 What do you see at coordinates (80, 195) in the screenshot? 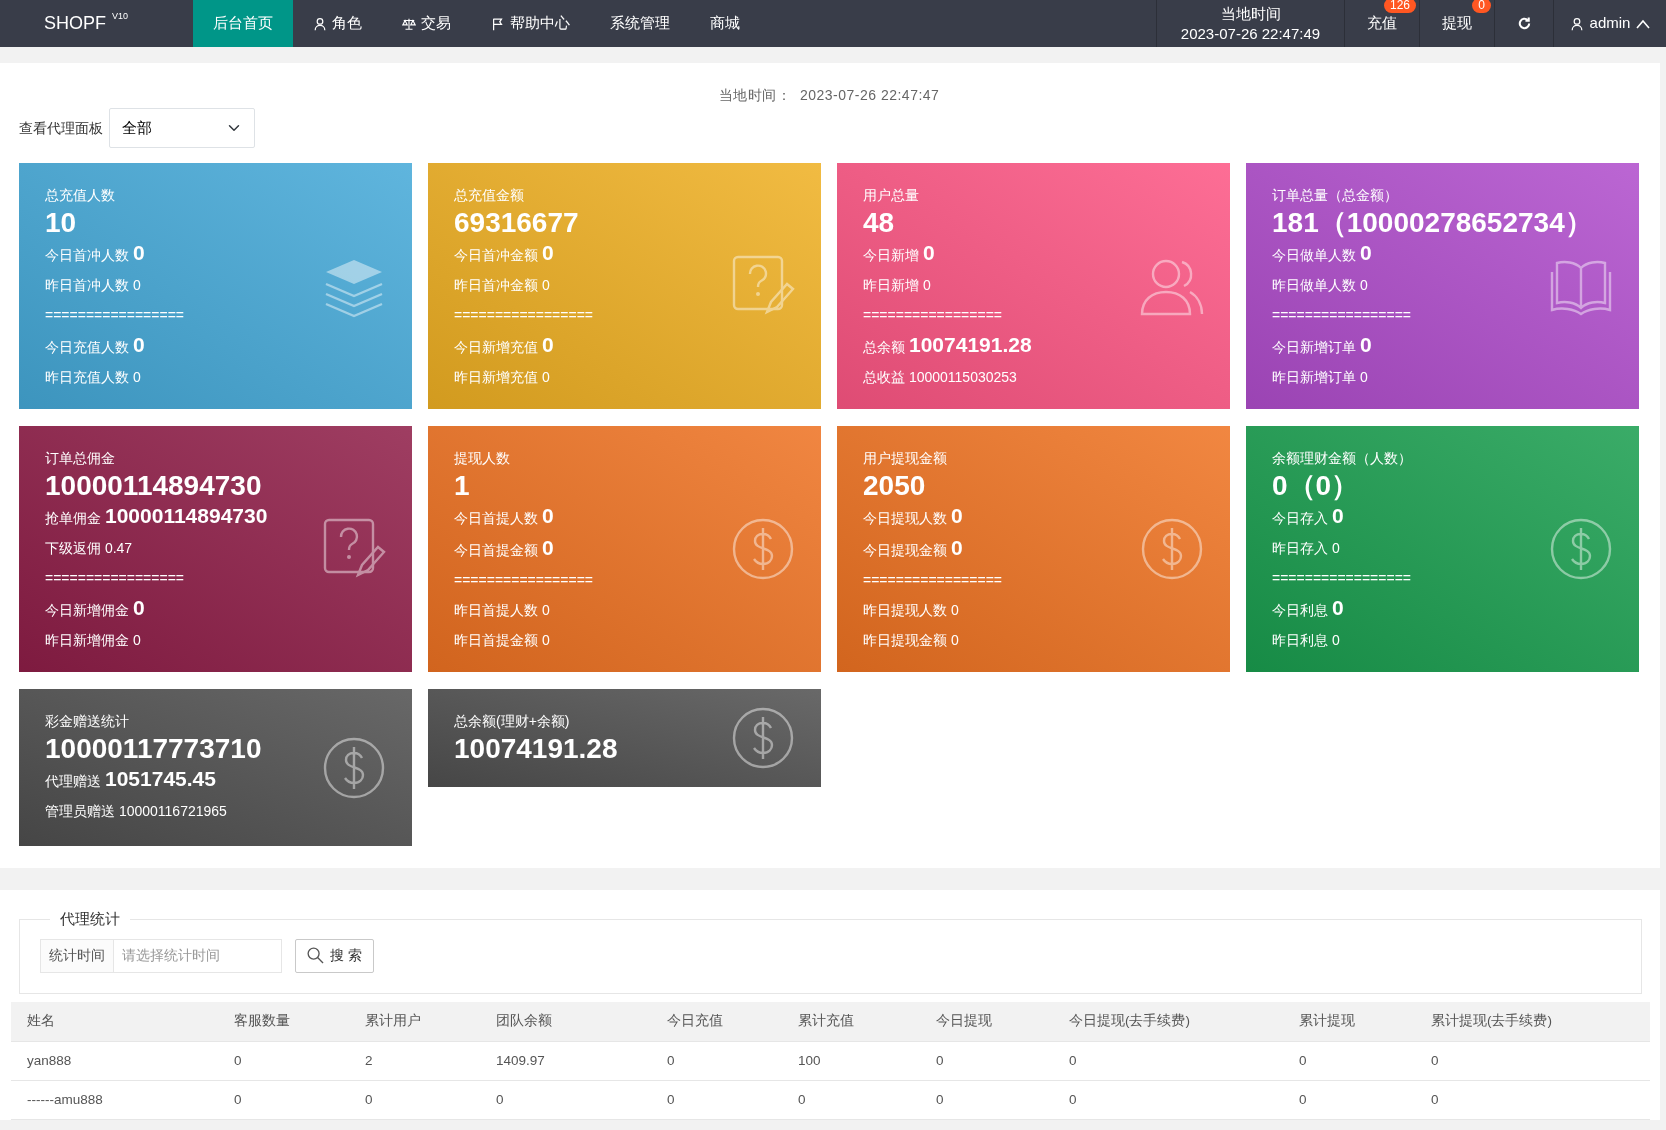
I see `card-title: 总充值人数` at bounding box center [80, 195].